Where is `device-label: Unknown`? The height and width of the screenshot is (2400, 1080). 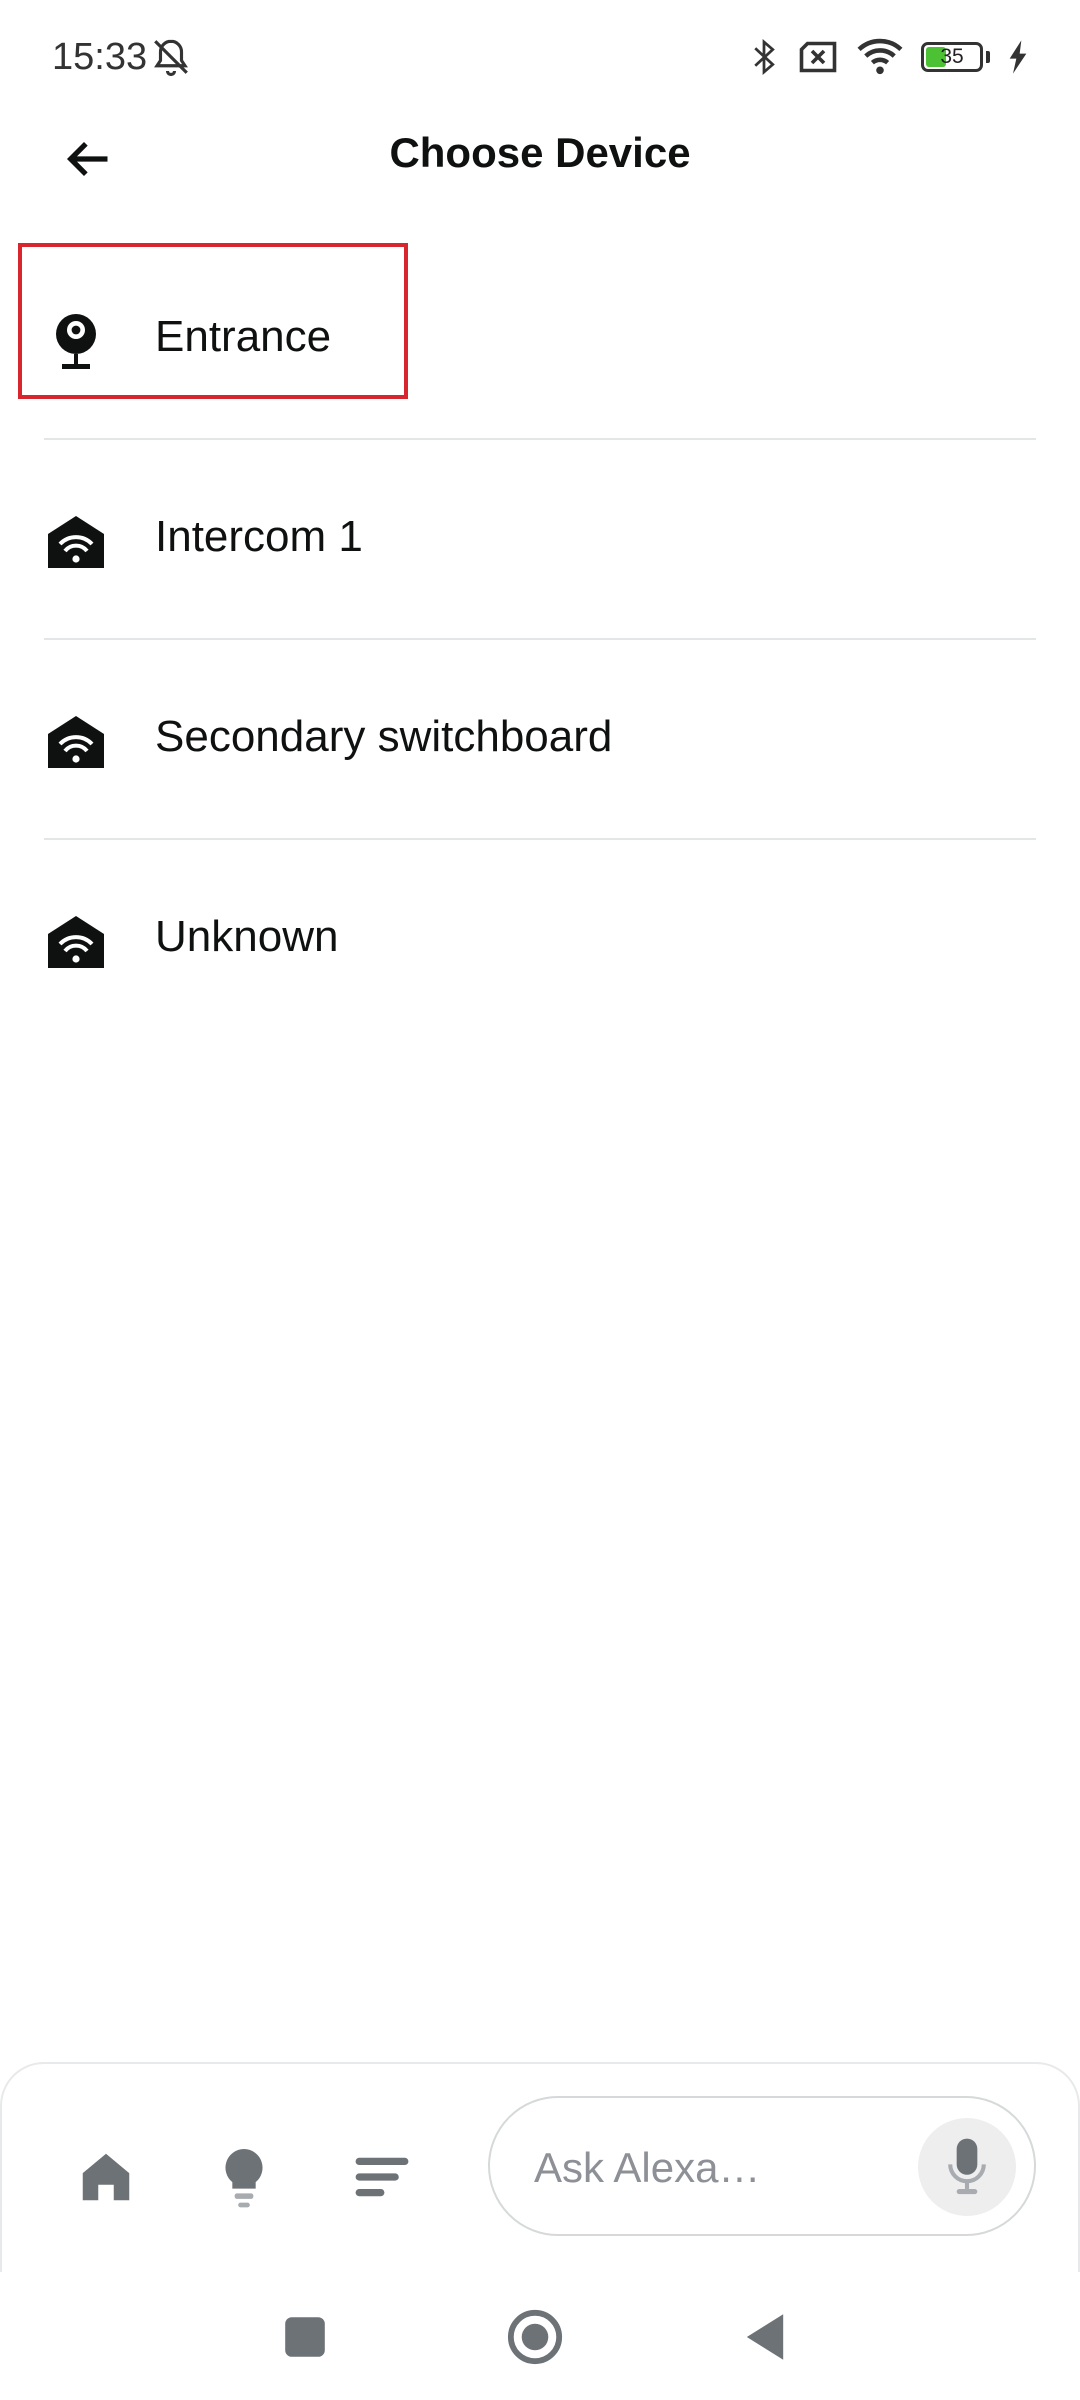
device-label: Unknown is located at coordinates (247, 936).